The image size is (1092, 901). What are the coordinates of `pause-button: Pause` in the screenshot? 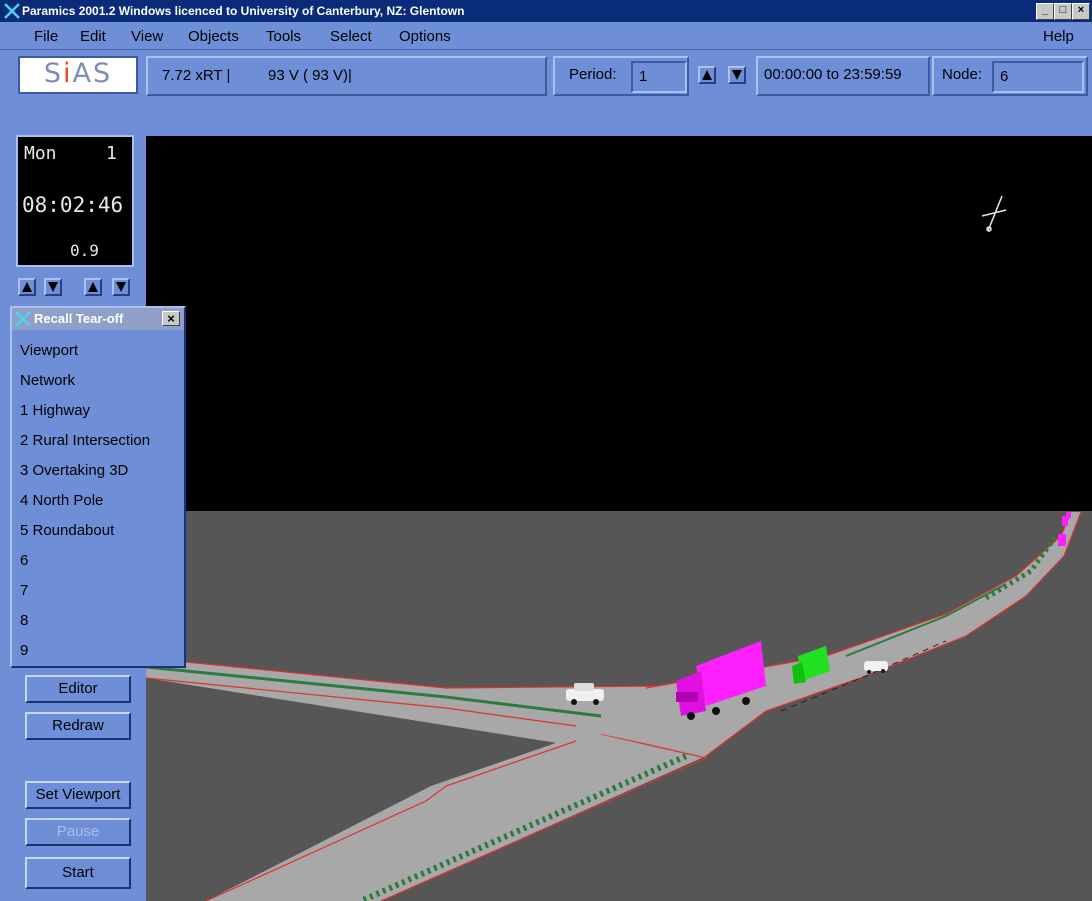 It's located at (78, 832).